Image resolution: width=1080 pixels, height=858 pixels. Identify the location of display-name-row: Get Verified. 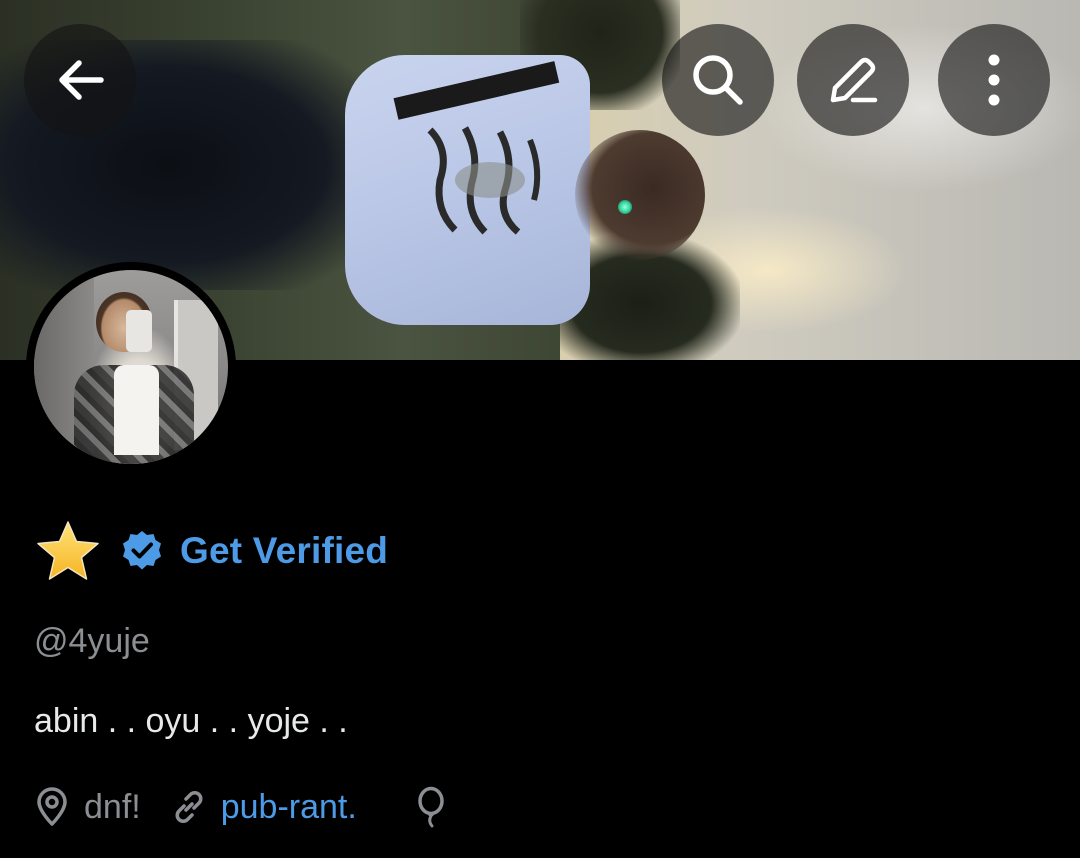
(211, 551).